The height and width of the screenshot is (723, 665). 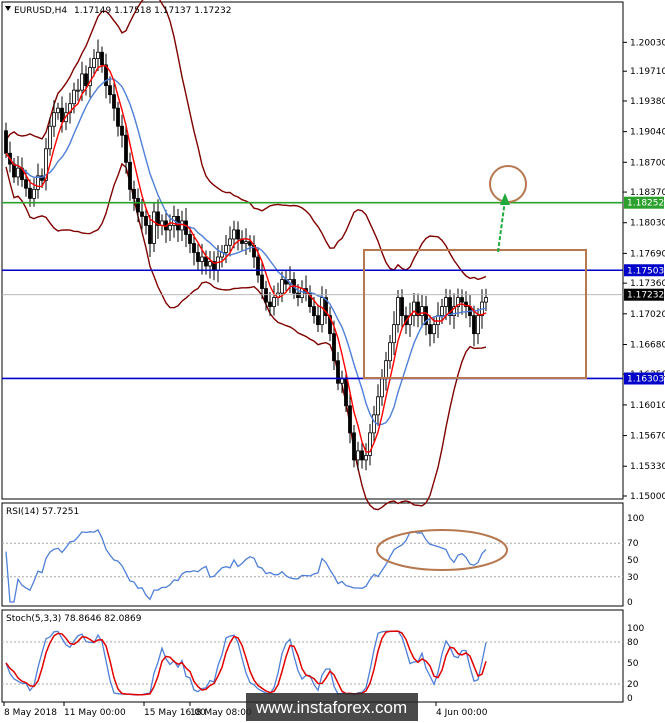 What do you see at coordinates (645, 271) in the screenshot?
I see `level-tag-label: 1.17503` at bounding box center [645, 271].